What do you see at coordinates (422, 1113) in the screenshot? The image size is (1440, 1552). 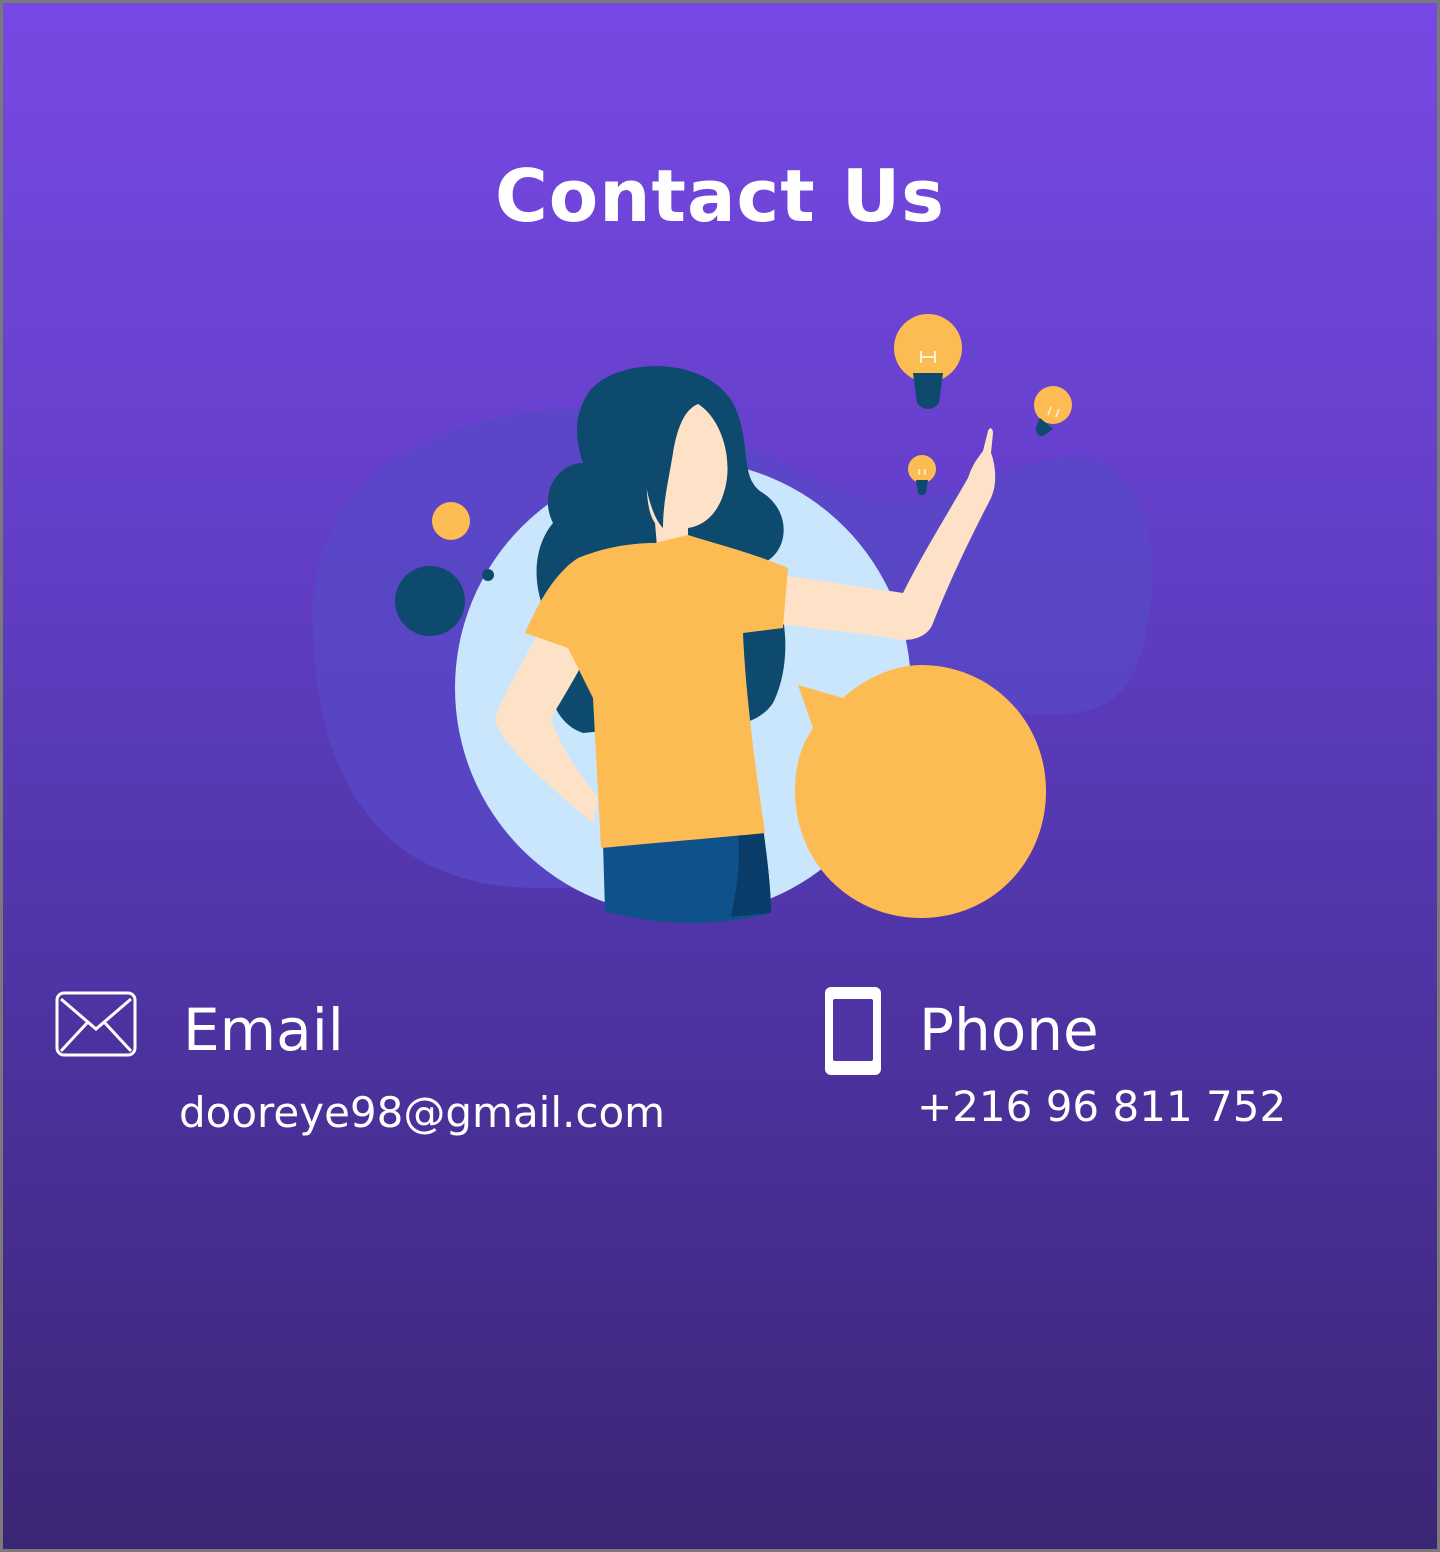 I see `email-value: dooreye98@gmail.com` at bounding box center [422, 1113].